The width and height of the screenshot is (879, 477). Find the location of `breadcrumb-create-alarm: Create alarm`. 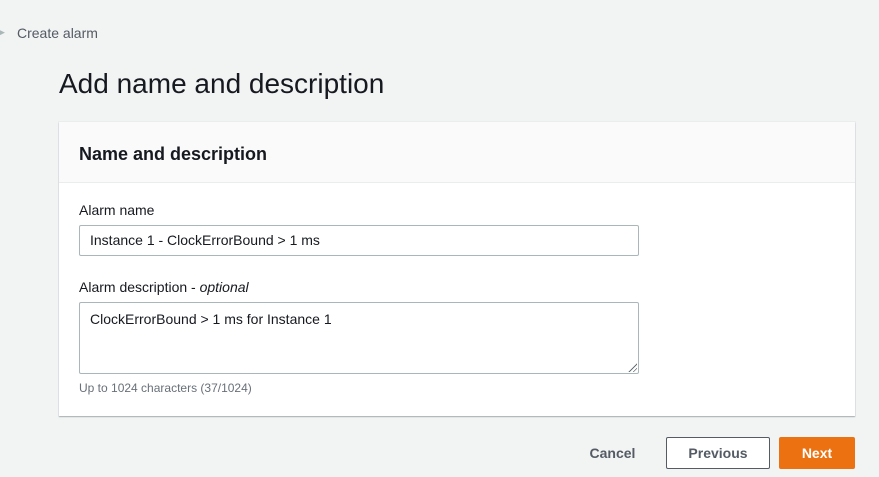

breadcrumb-create-alarm: Create alarm is located at coordinates (57, 33).